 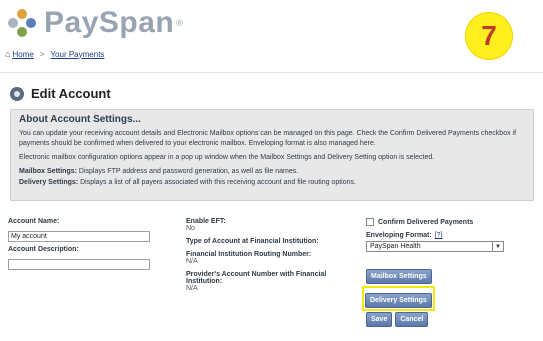 I want to click on cancel-button: Cancel, so click(x=412, y=319).